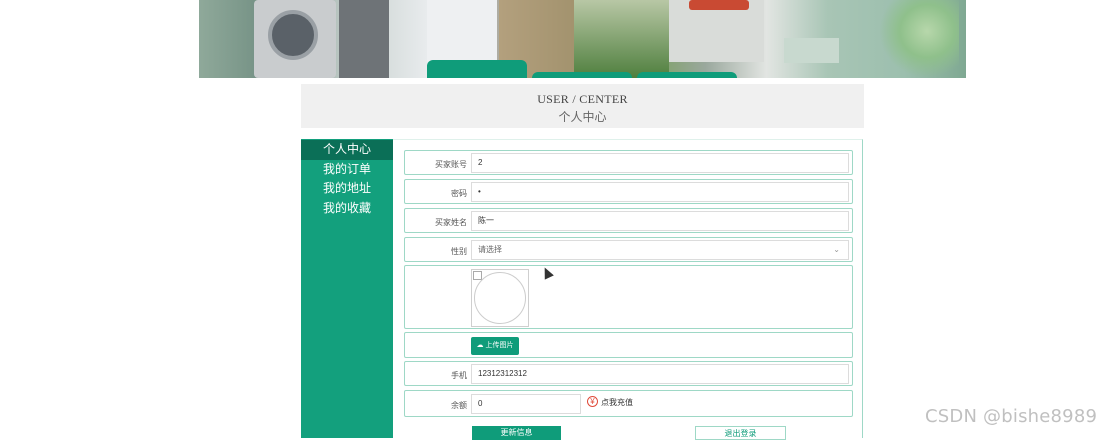 The width and height of the screenshot is (1114, 440). I want to click on form-row-balance: 余额 0 ¥ 点我充值, so click(628, 403).